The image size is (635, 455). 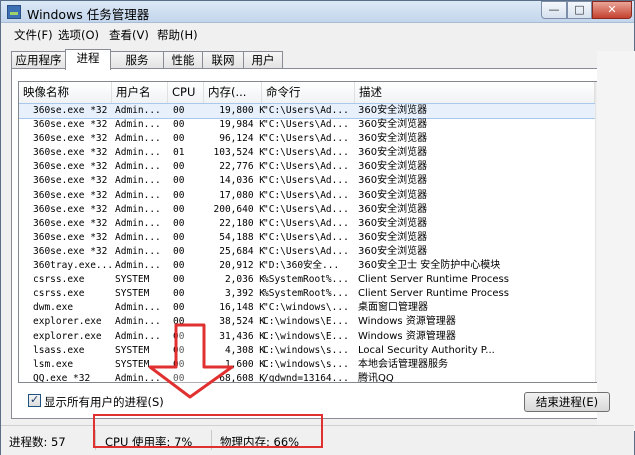 What do you see at coordinates (59, 350) in the screenshot?
I see `process-name-cell: lsass.exe` at bounding box center [59, 350].